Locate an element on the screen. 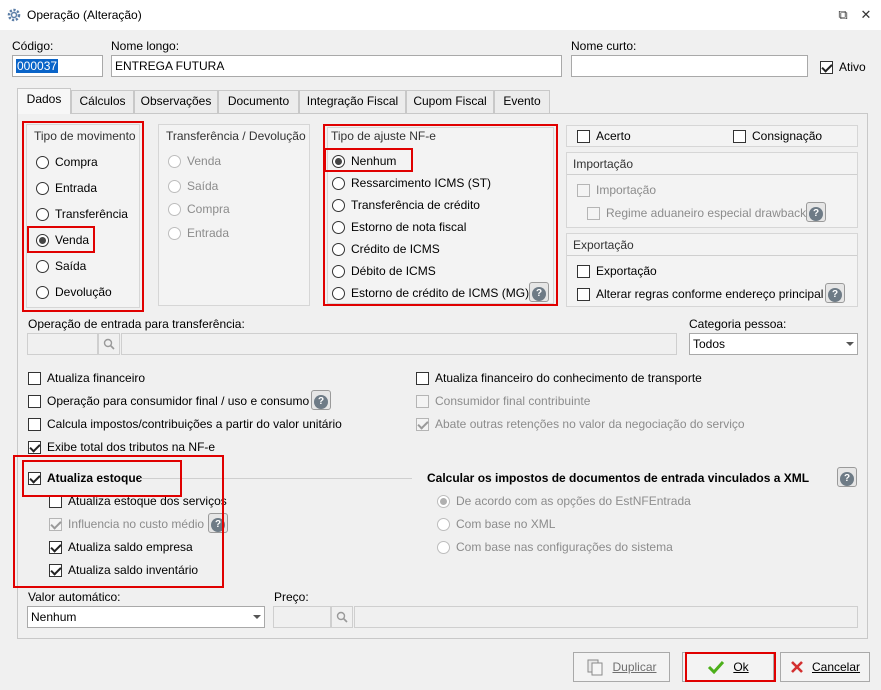  ativo-checkbox: Ativo is located at coordinates (843, 67).